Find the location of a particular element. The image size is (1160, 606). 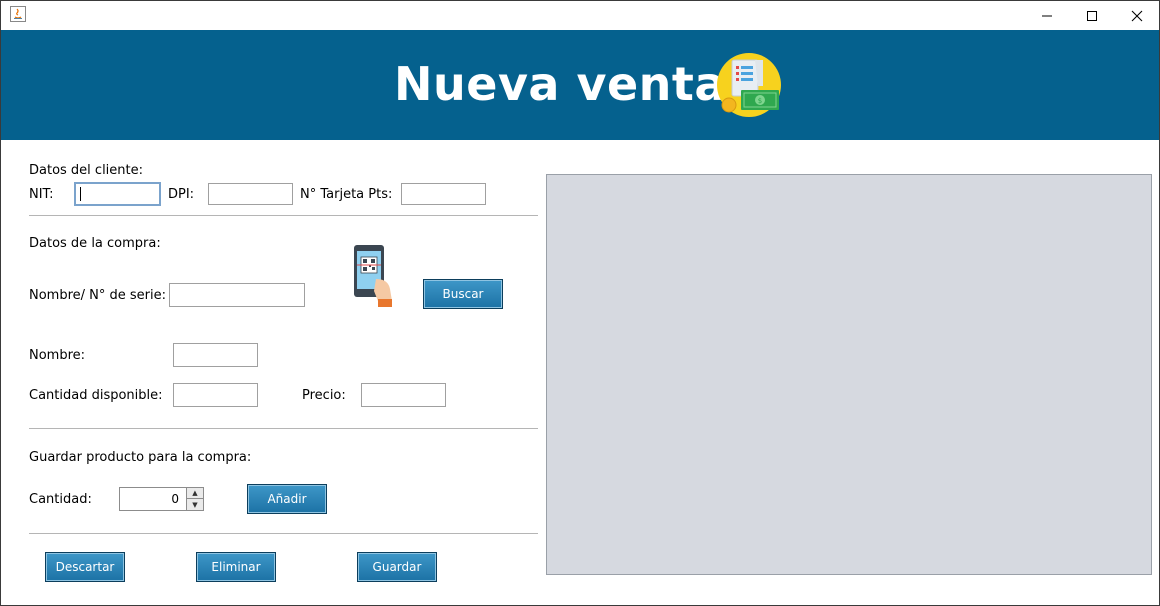

guardar-button: Guardar is located at coordinates (397, 567).